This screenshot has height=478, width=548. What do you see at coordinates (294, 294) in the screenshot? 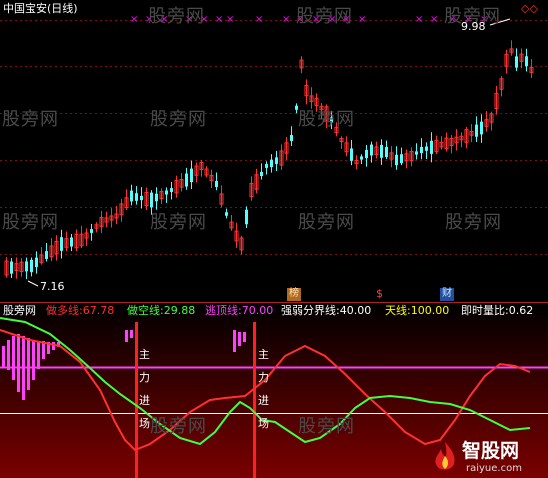
I see `tag-badge: 榜` at bounding box center [294, 294].